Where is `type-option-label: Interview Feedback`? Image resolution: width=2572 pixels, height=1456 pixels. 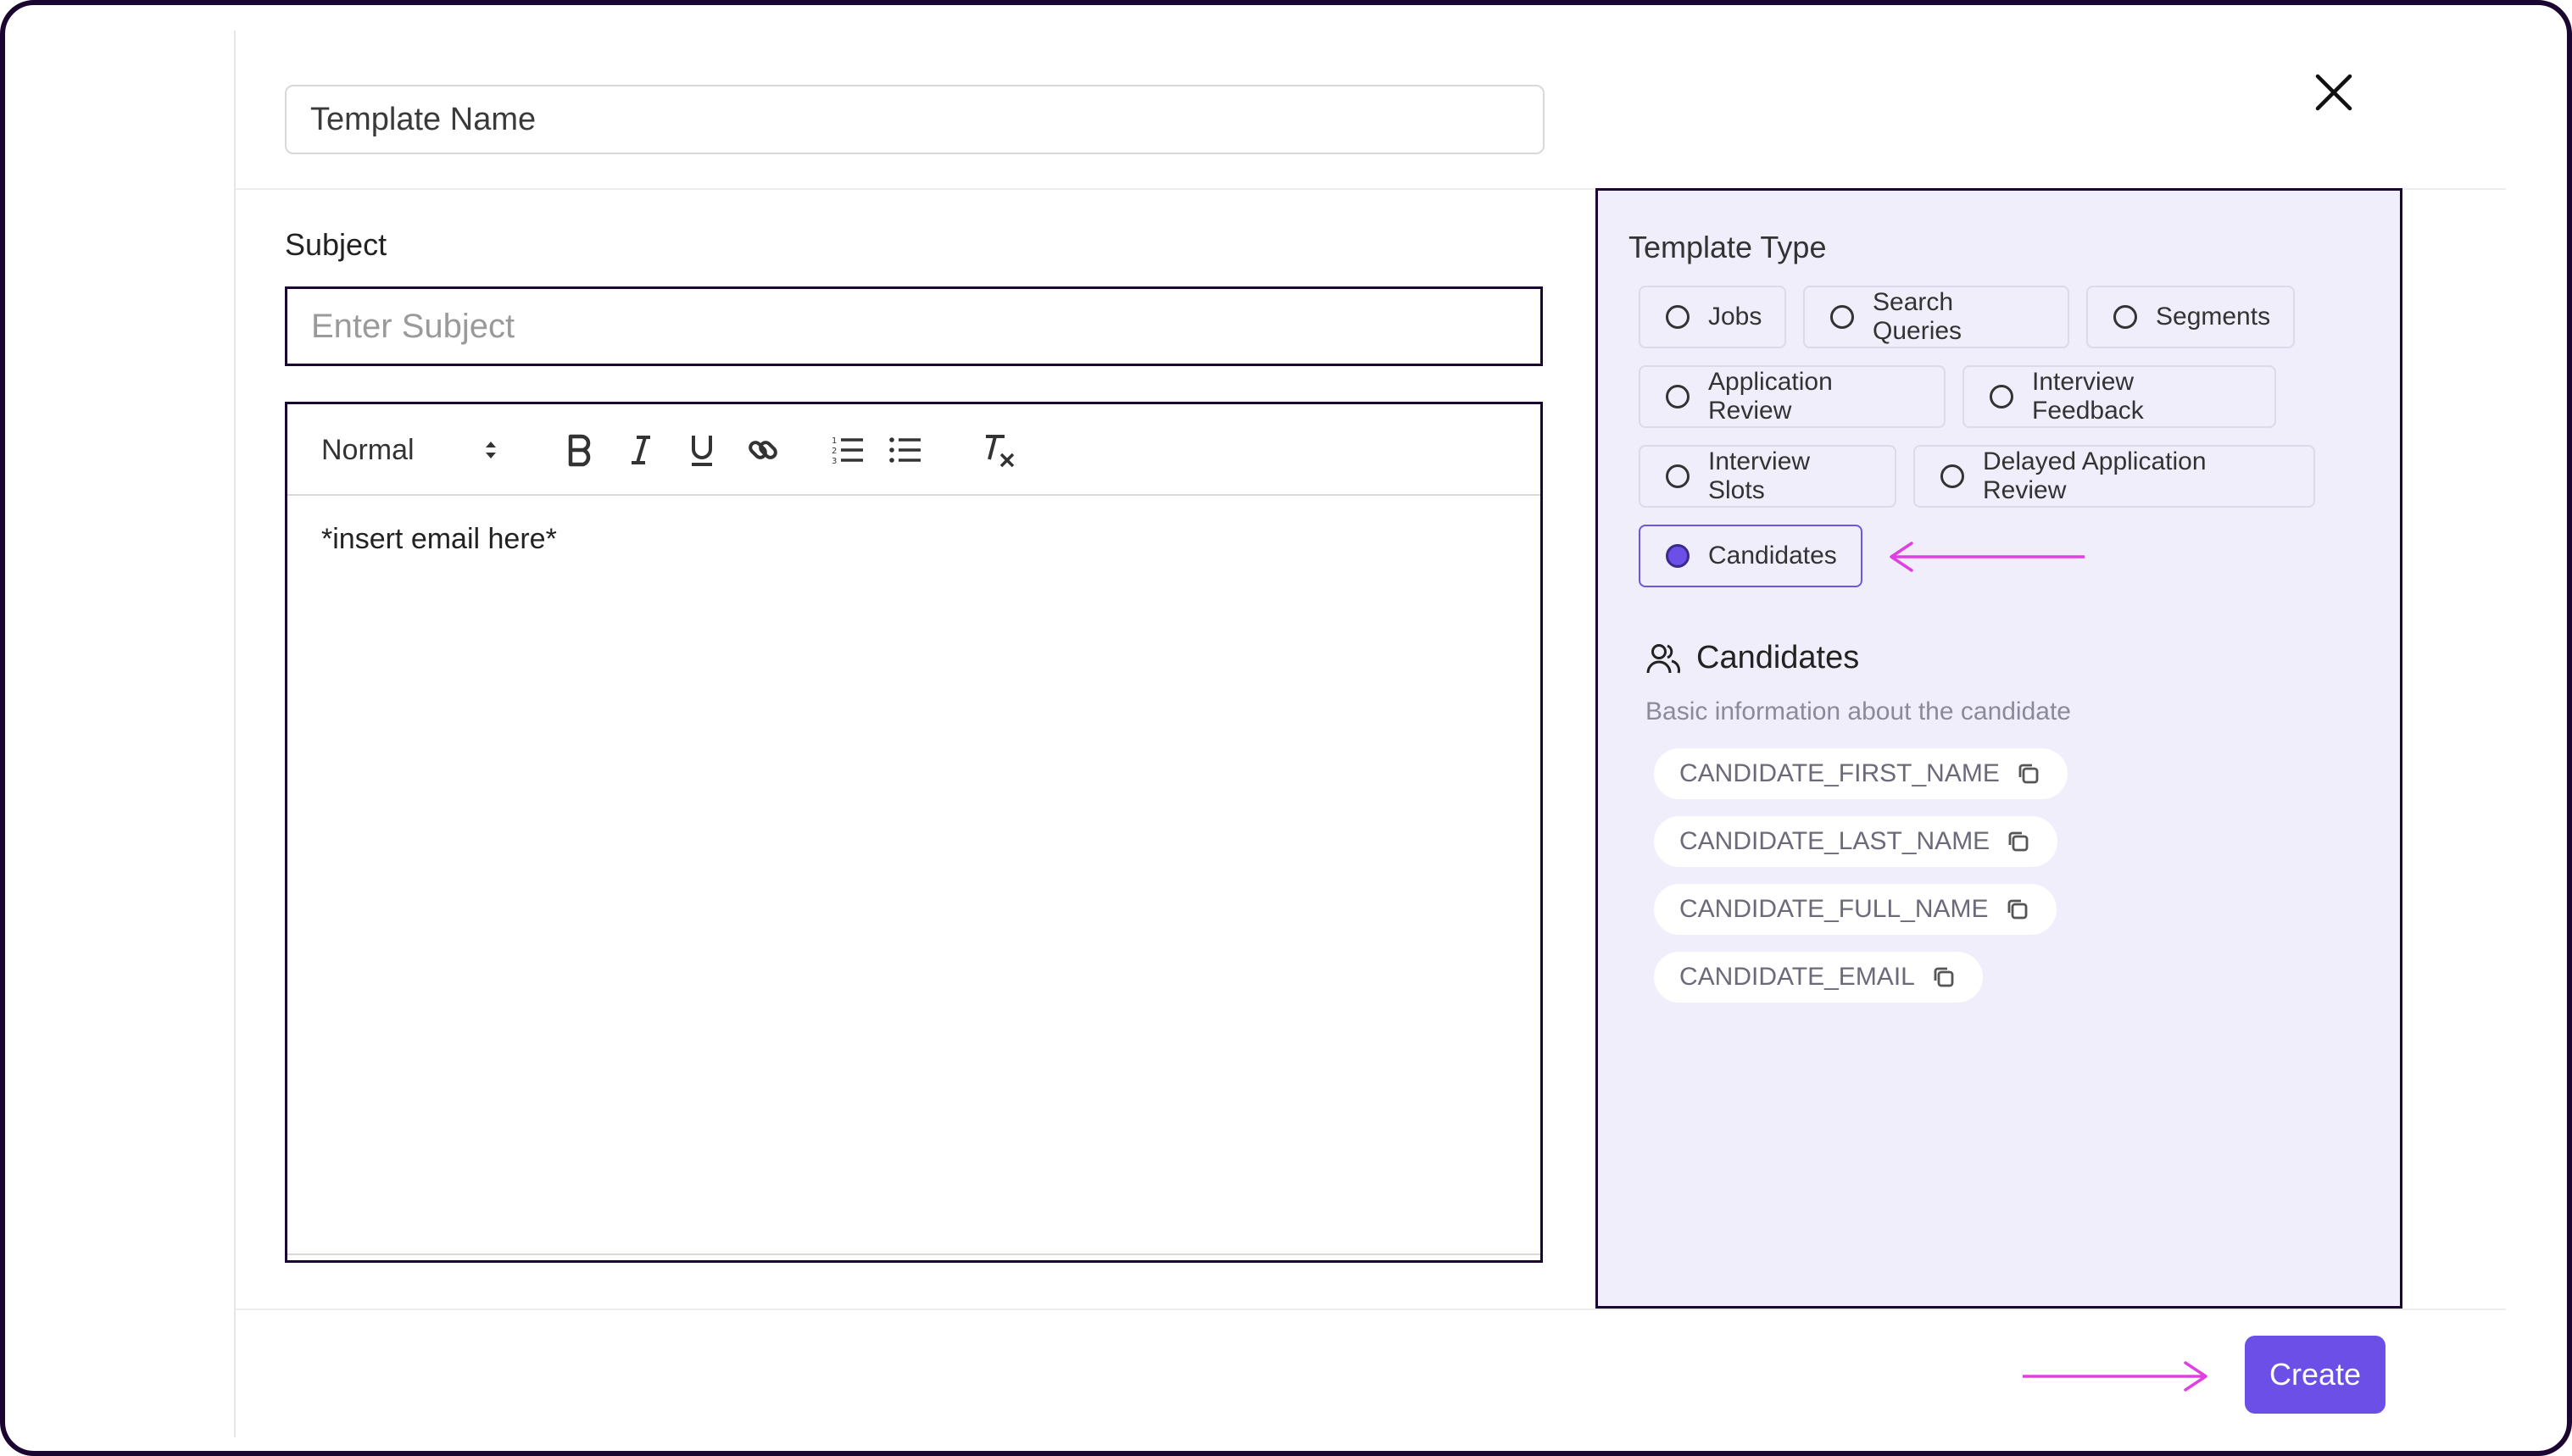 type-option-label: Interview Feedback is located at coordinates (2088, 396).